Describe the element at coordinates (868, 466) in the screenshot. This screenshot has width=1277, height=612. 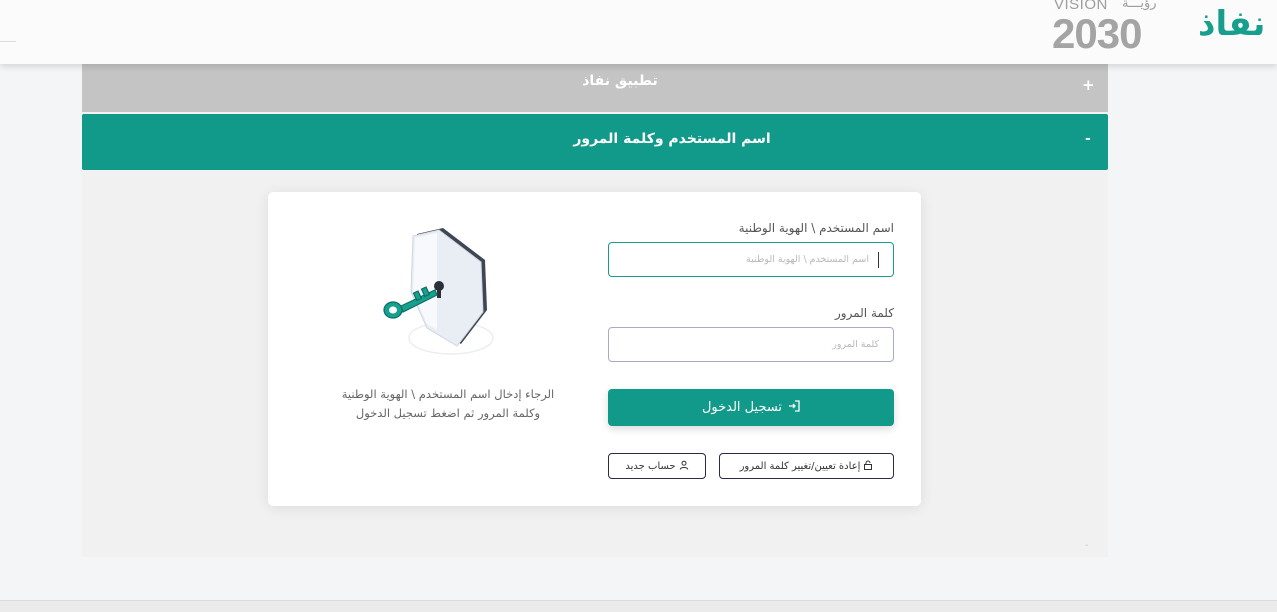
I see `lock-icon` at that location.